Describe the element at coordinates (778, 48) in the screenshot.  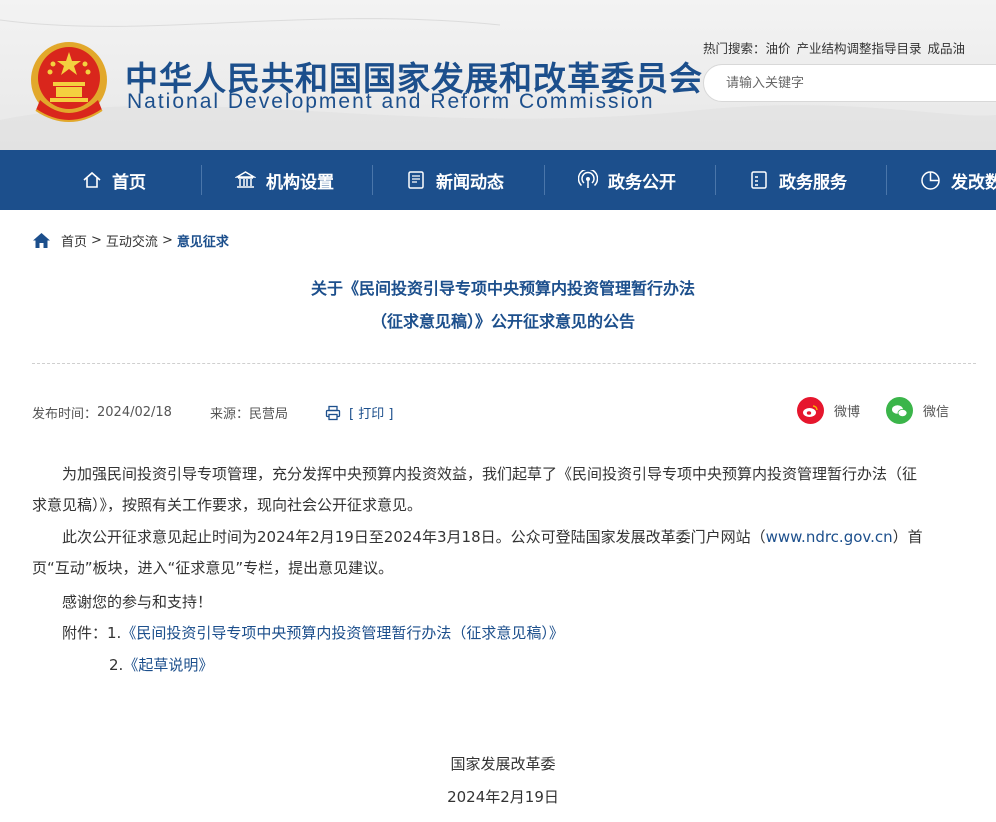
I see `hot-search-item: 油价` at that location.